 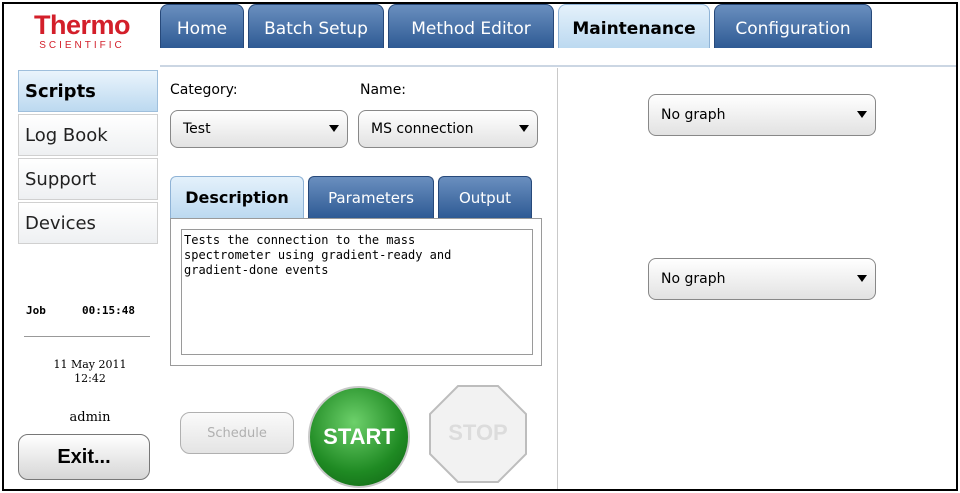 What do you see at coordinates (204, 90) in the screenshot?
I see `category-label: Category:` at bounding box center [204, 90].